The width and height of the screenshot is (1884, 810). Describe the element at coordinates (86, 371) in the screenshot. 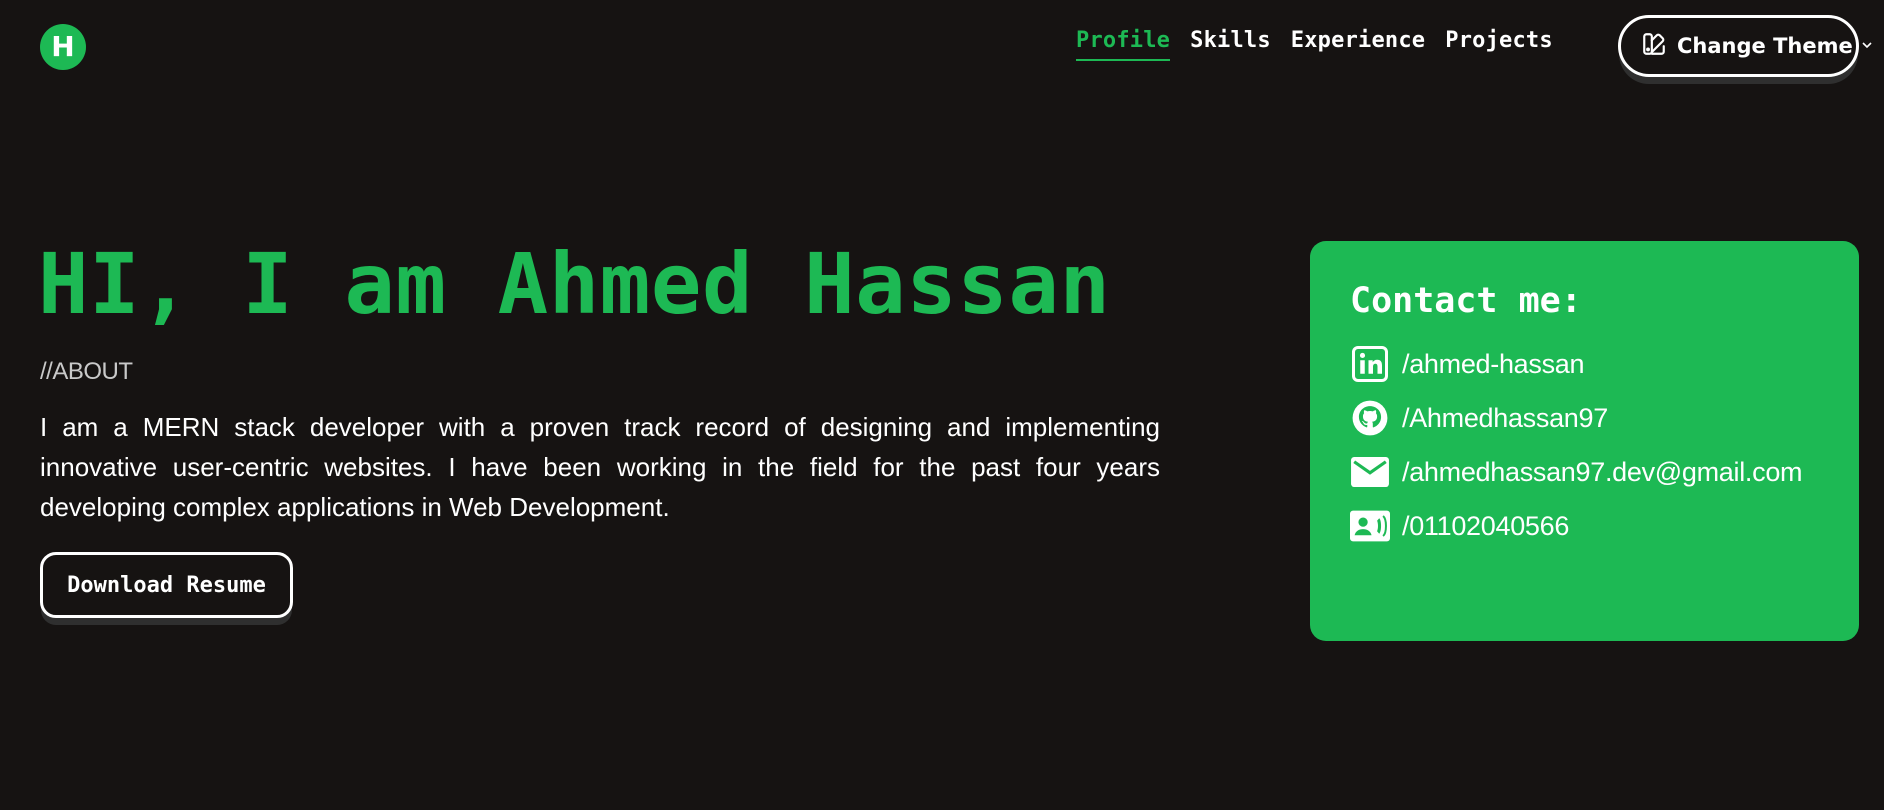

I see `about-label: //ABOUT` at that location.